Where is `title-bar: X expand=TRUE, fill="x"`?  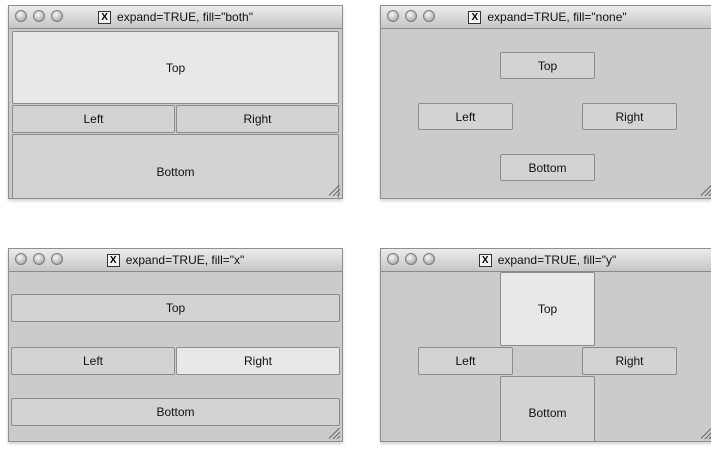
title-bar: X expand=TRUE, fill="x" is located at coordinates (175, 260).